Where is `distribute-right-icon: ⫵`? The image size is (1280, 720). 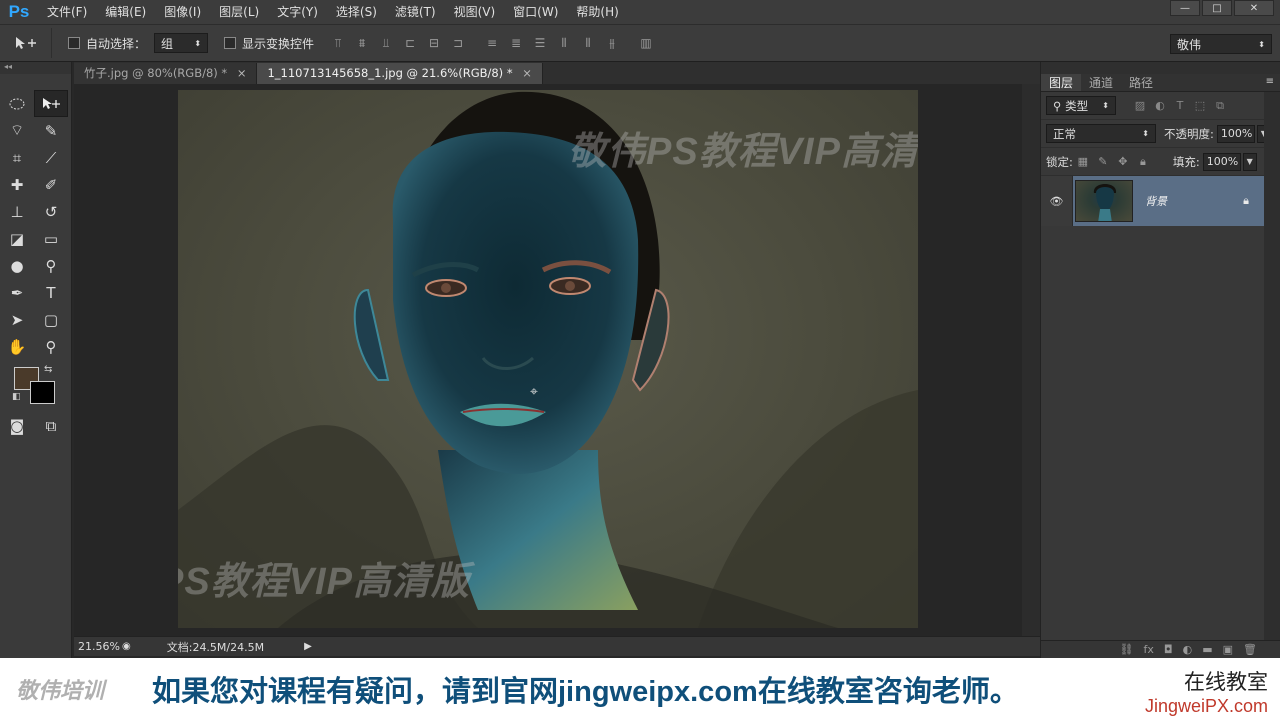 distribute-right-icon: ⫵ is located at coordinates (612, 43).